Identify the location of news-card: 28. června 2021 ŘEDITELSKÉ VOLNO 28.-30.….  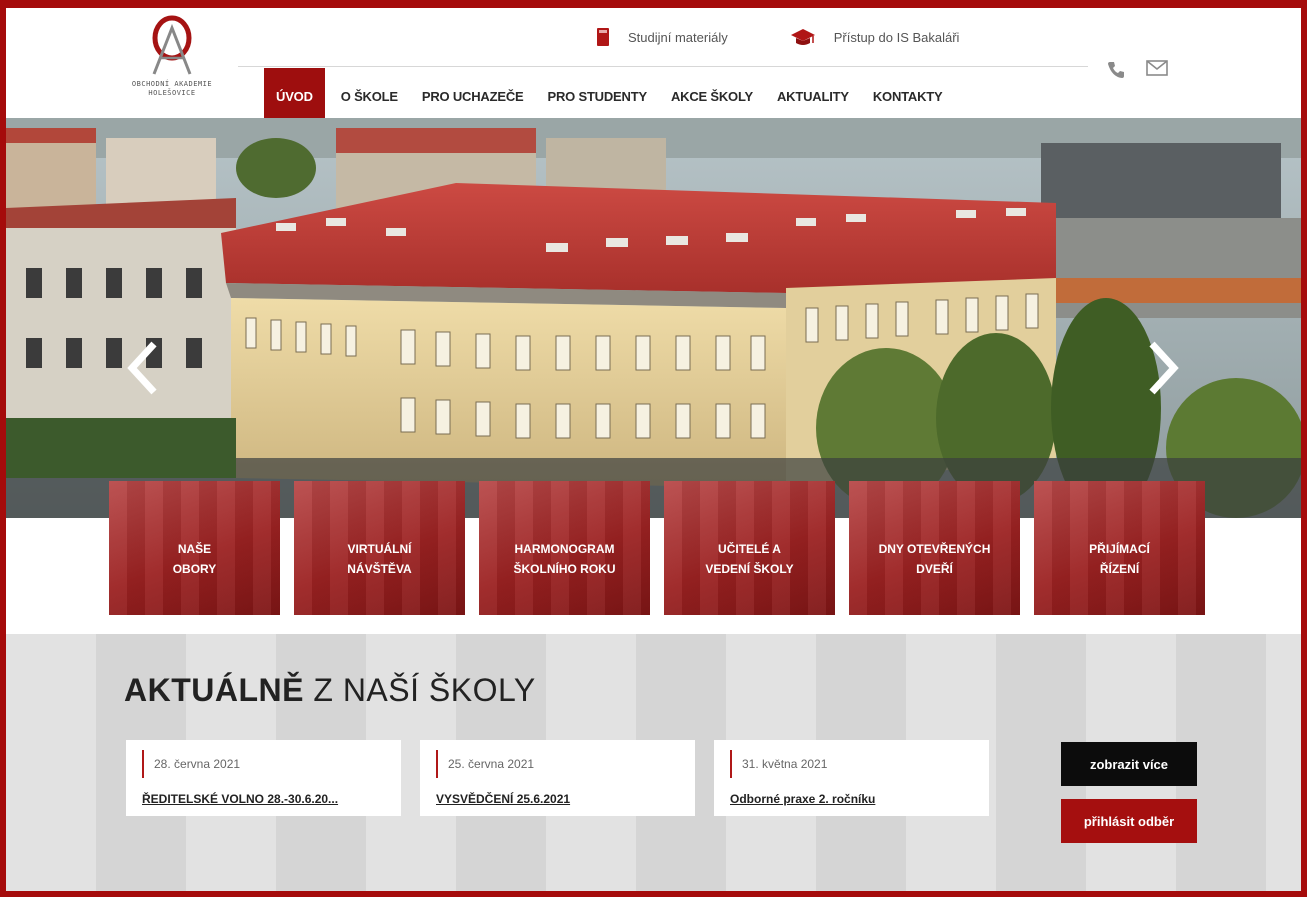
(263, 778).